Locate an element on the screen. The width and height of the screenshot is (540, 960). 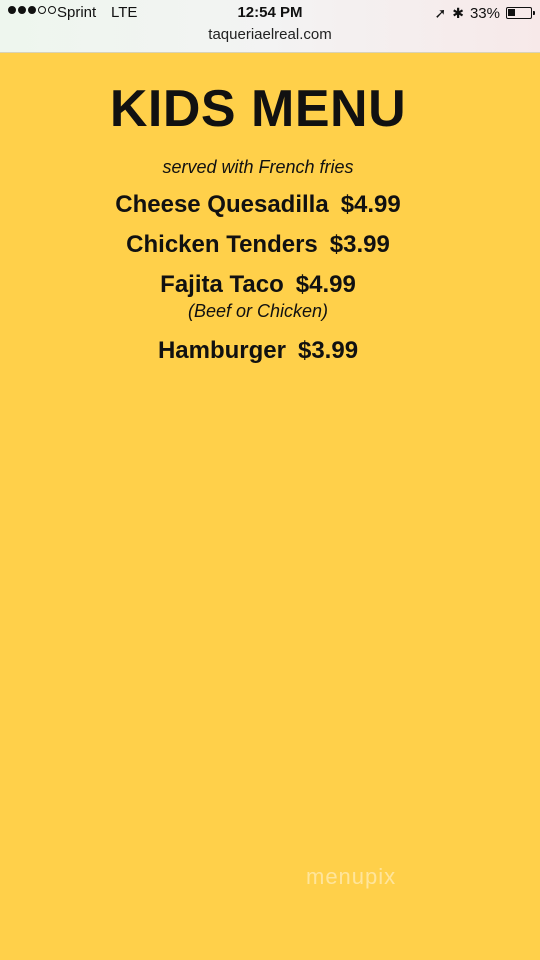
menu-item: Fajita Taco $4.99 is located at coordinates (258, 285).